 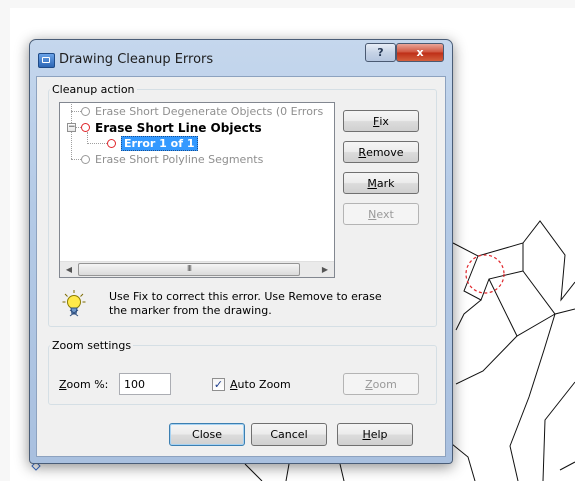 What do you see at coordinates (380, 52) in the screenshot?
I see `help-caption-button: ?` at bounding box center [380, 52].